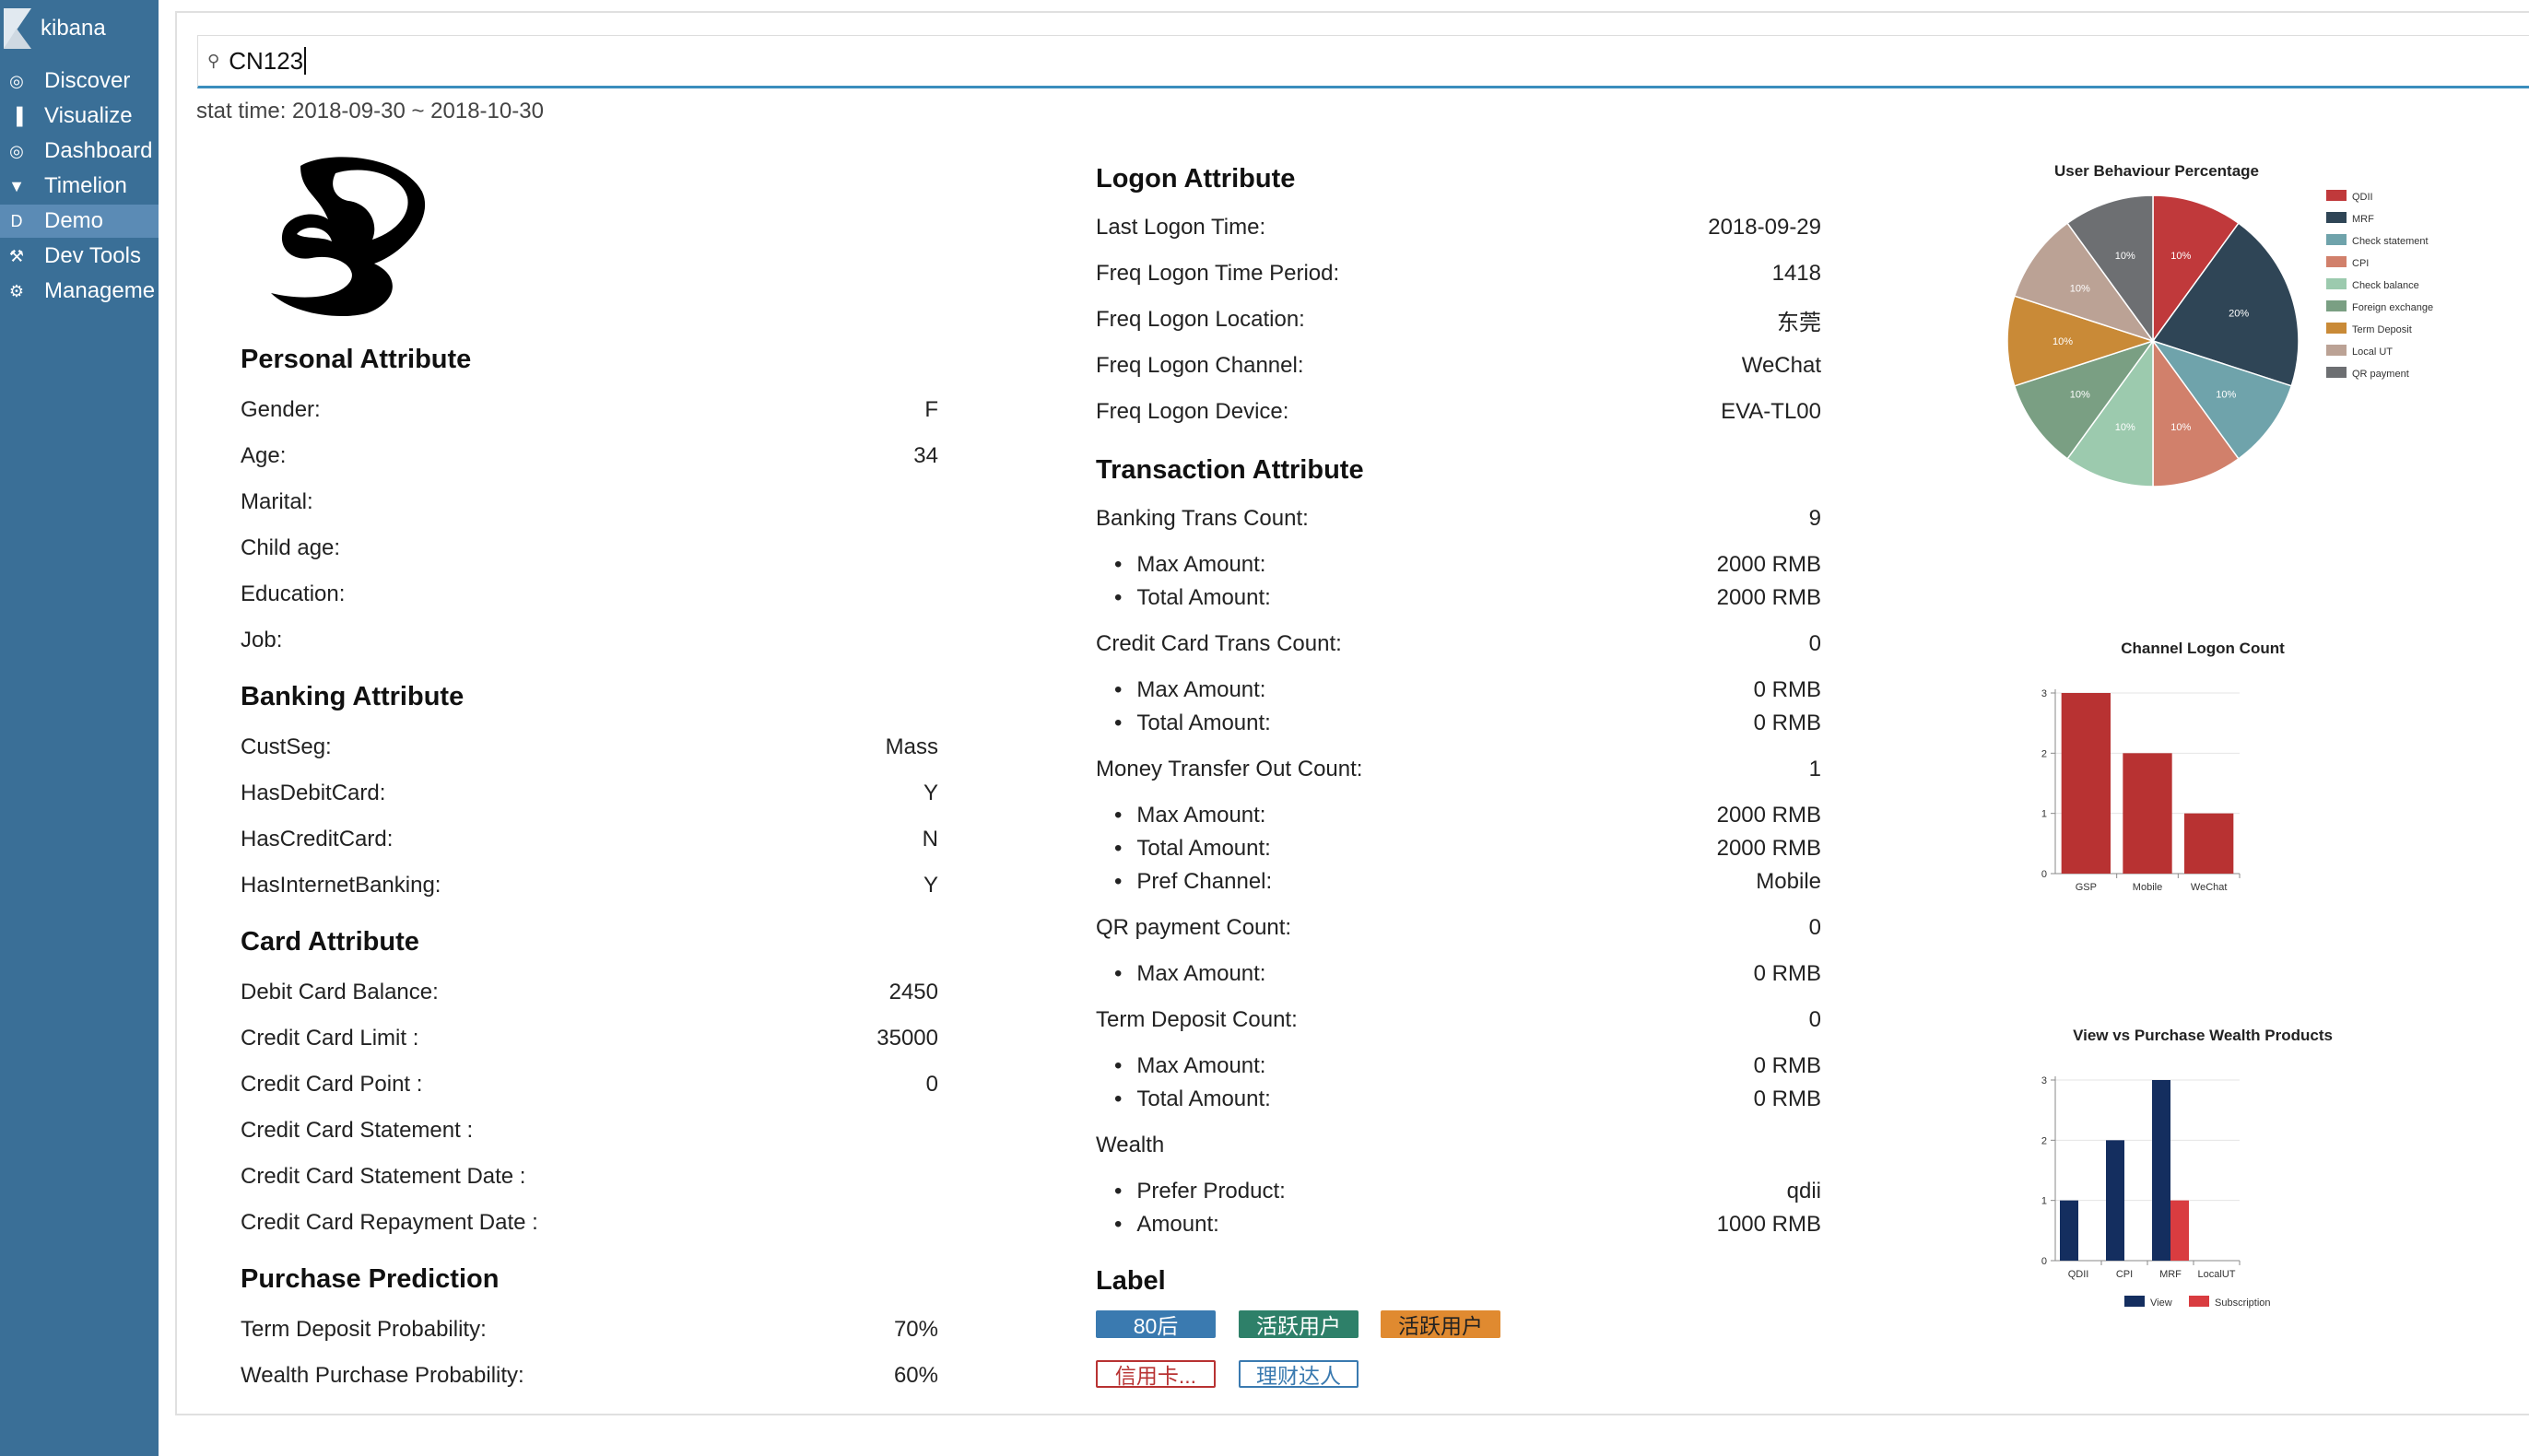  What do you see at coordinates (1156, 1324) in the screenshot?
I see `label-tag: 80后` at bounding box center [1156, 1324].